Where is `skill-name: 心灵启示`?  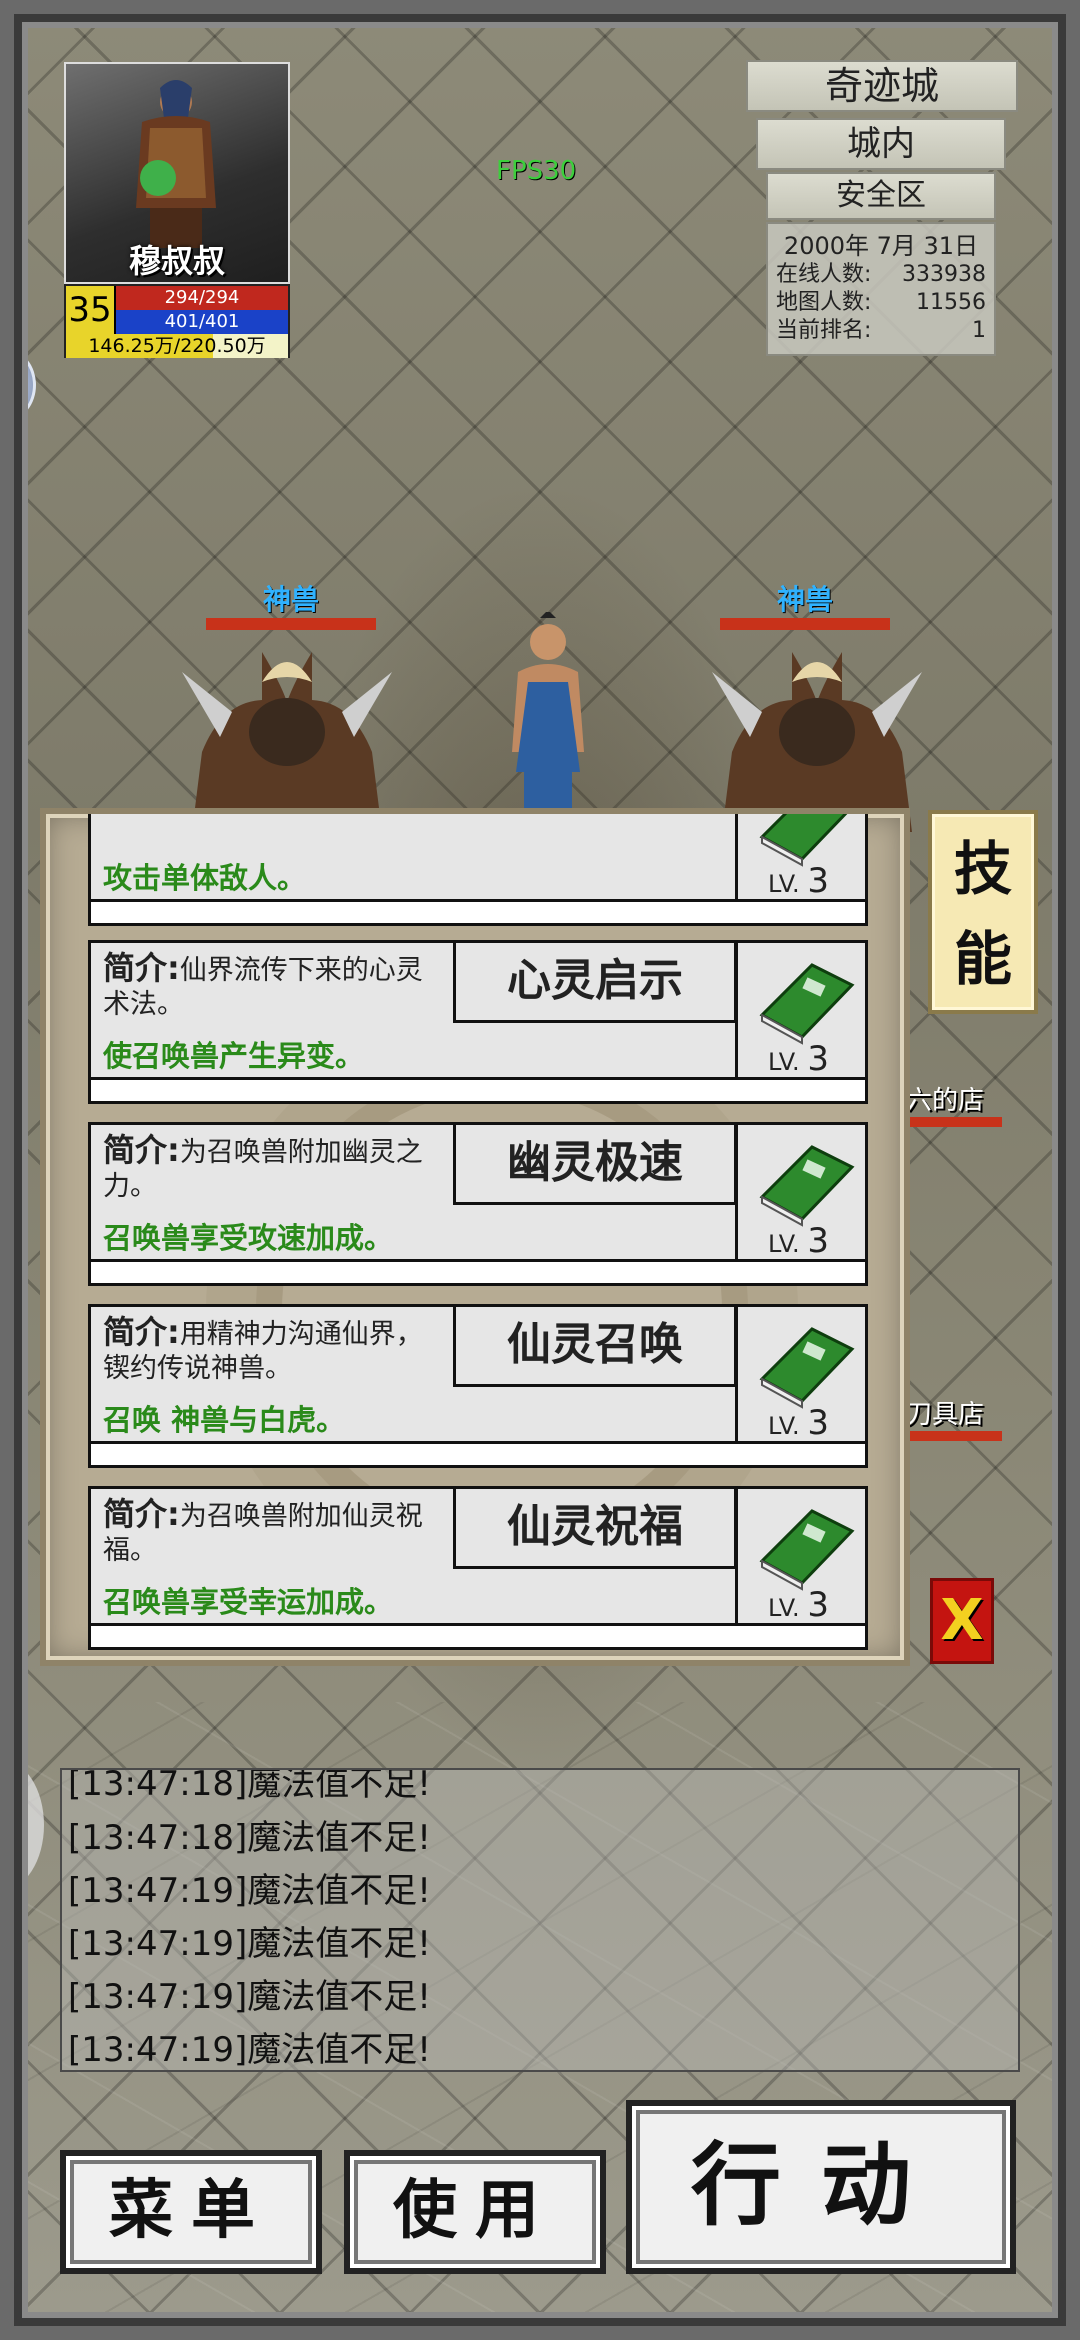 skill-name: 心灵启示 is located at coordinates (595, 983).